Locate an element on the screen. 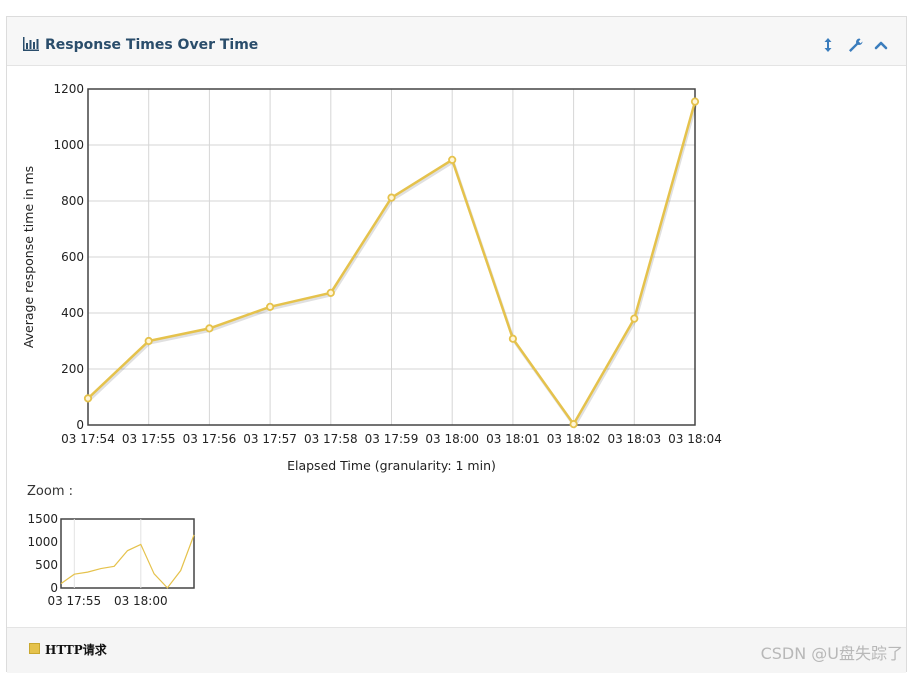  zoom-x-tick-label: 03 18:00 is located at coordinates (141, 601).